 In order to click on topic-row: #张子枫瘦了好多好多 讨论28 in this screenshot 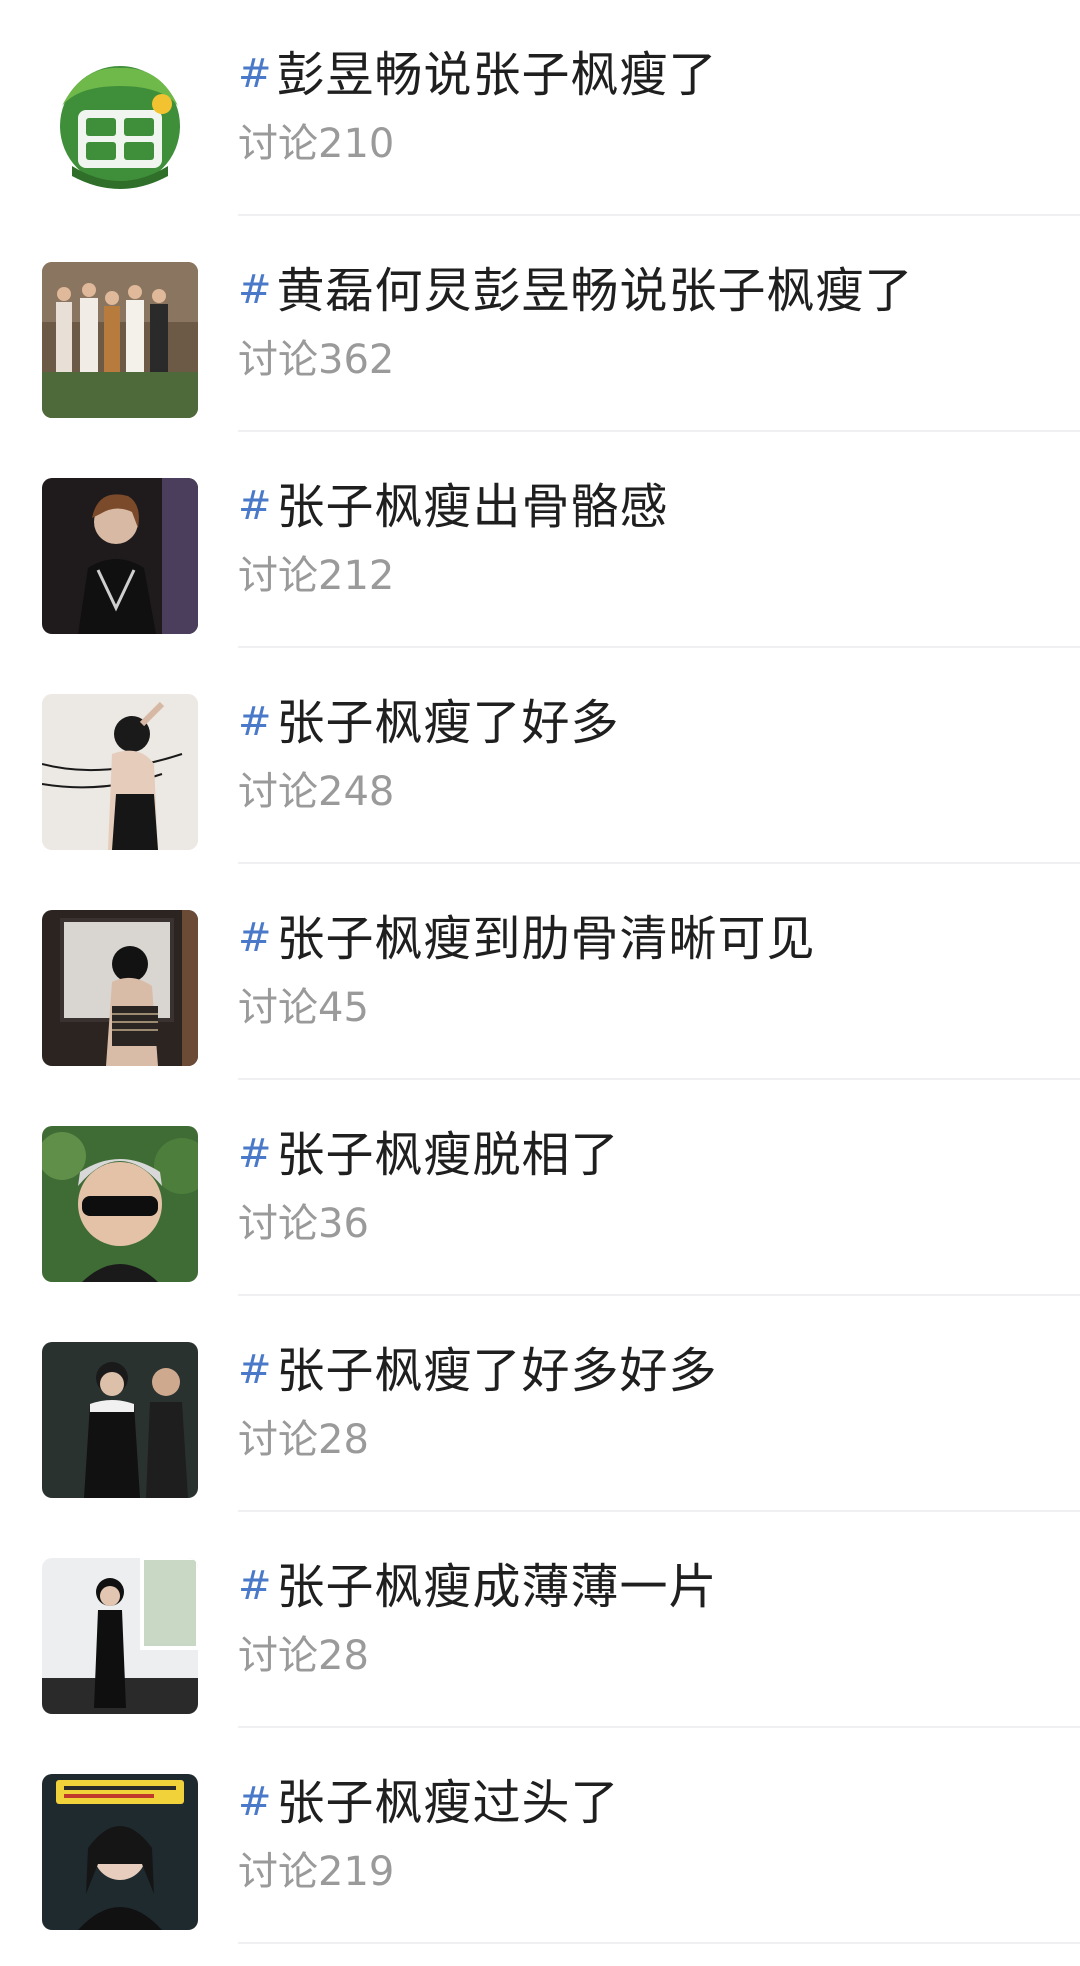, I will do `click(540, 1404)`.